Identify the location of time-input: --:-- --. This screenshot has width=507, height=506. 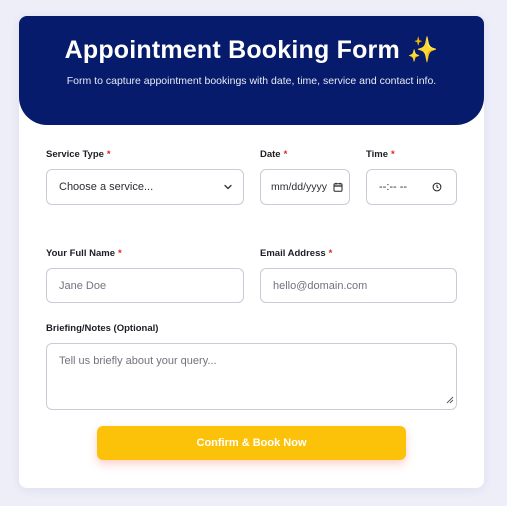
(411, 187).